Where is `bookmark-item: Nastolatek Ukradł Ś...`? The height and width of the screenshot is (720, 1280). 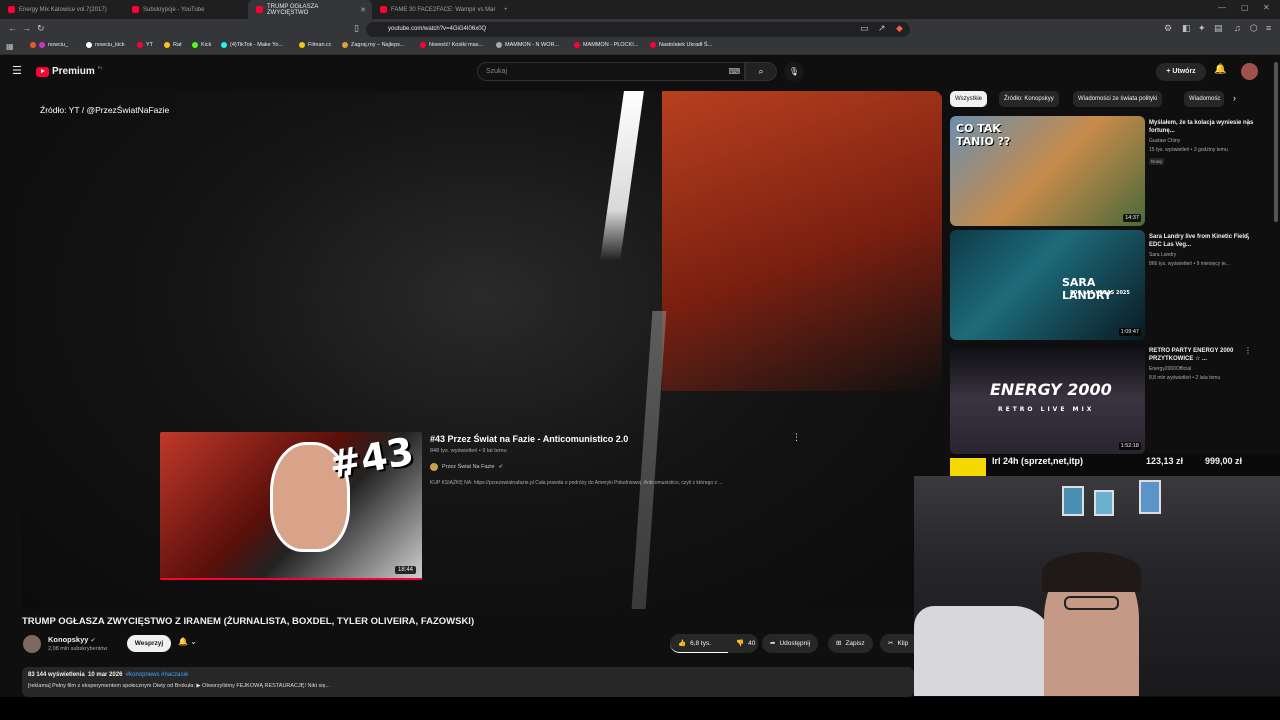 bookmark-item: Nastolatek Ukradł Ś... is located at coordinates (681, 45).